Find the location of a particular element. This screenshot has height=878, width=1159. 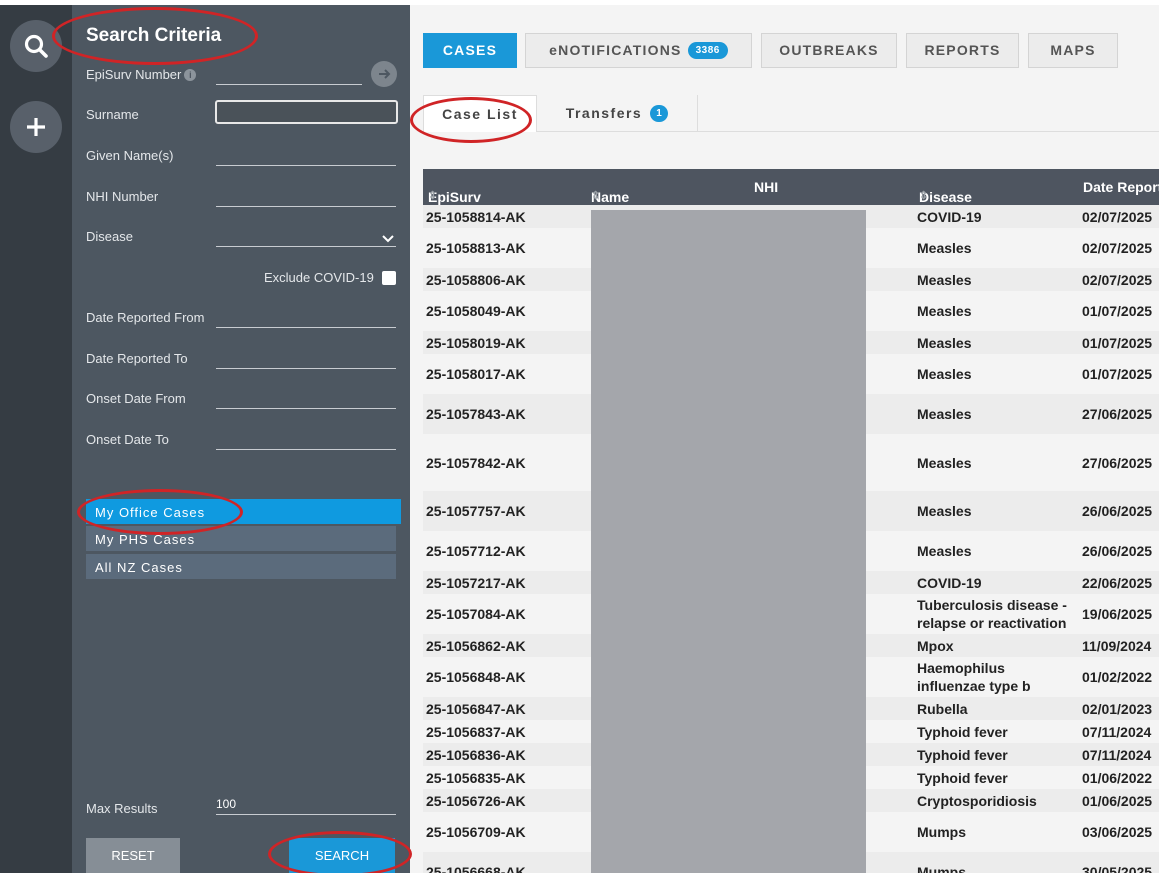

row-disease: Cryptosporidiosis is located at coordinates (977, 800).